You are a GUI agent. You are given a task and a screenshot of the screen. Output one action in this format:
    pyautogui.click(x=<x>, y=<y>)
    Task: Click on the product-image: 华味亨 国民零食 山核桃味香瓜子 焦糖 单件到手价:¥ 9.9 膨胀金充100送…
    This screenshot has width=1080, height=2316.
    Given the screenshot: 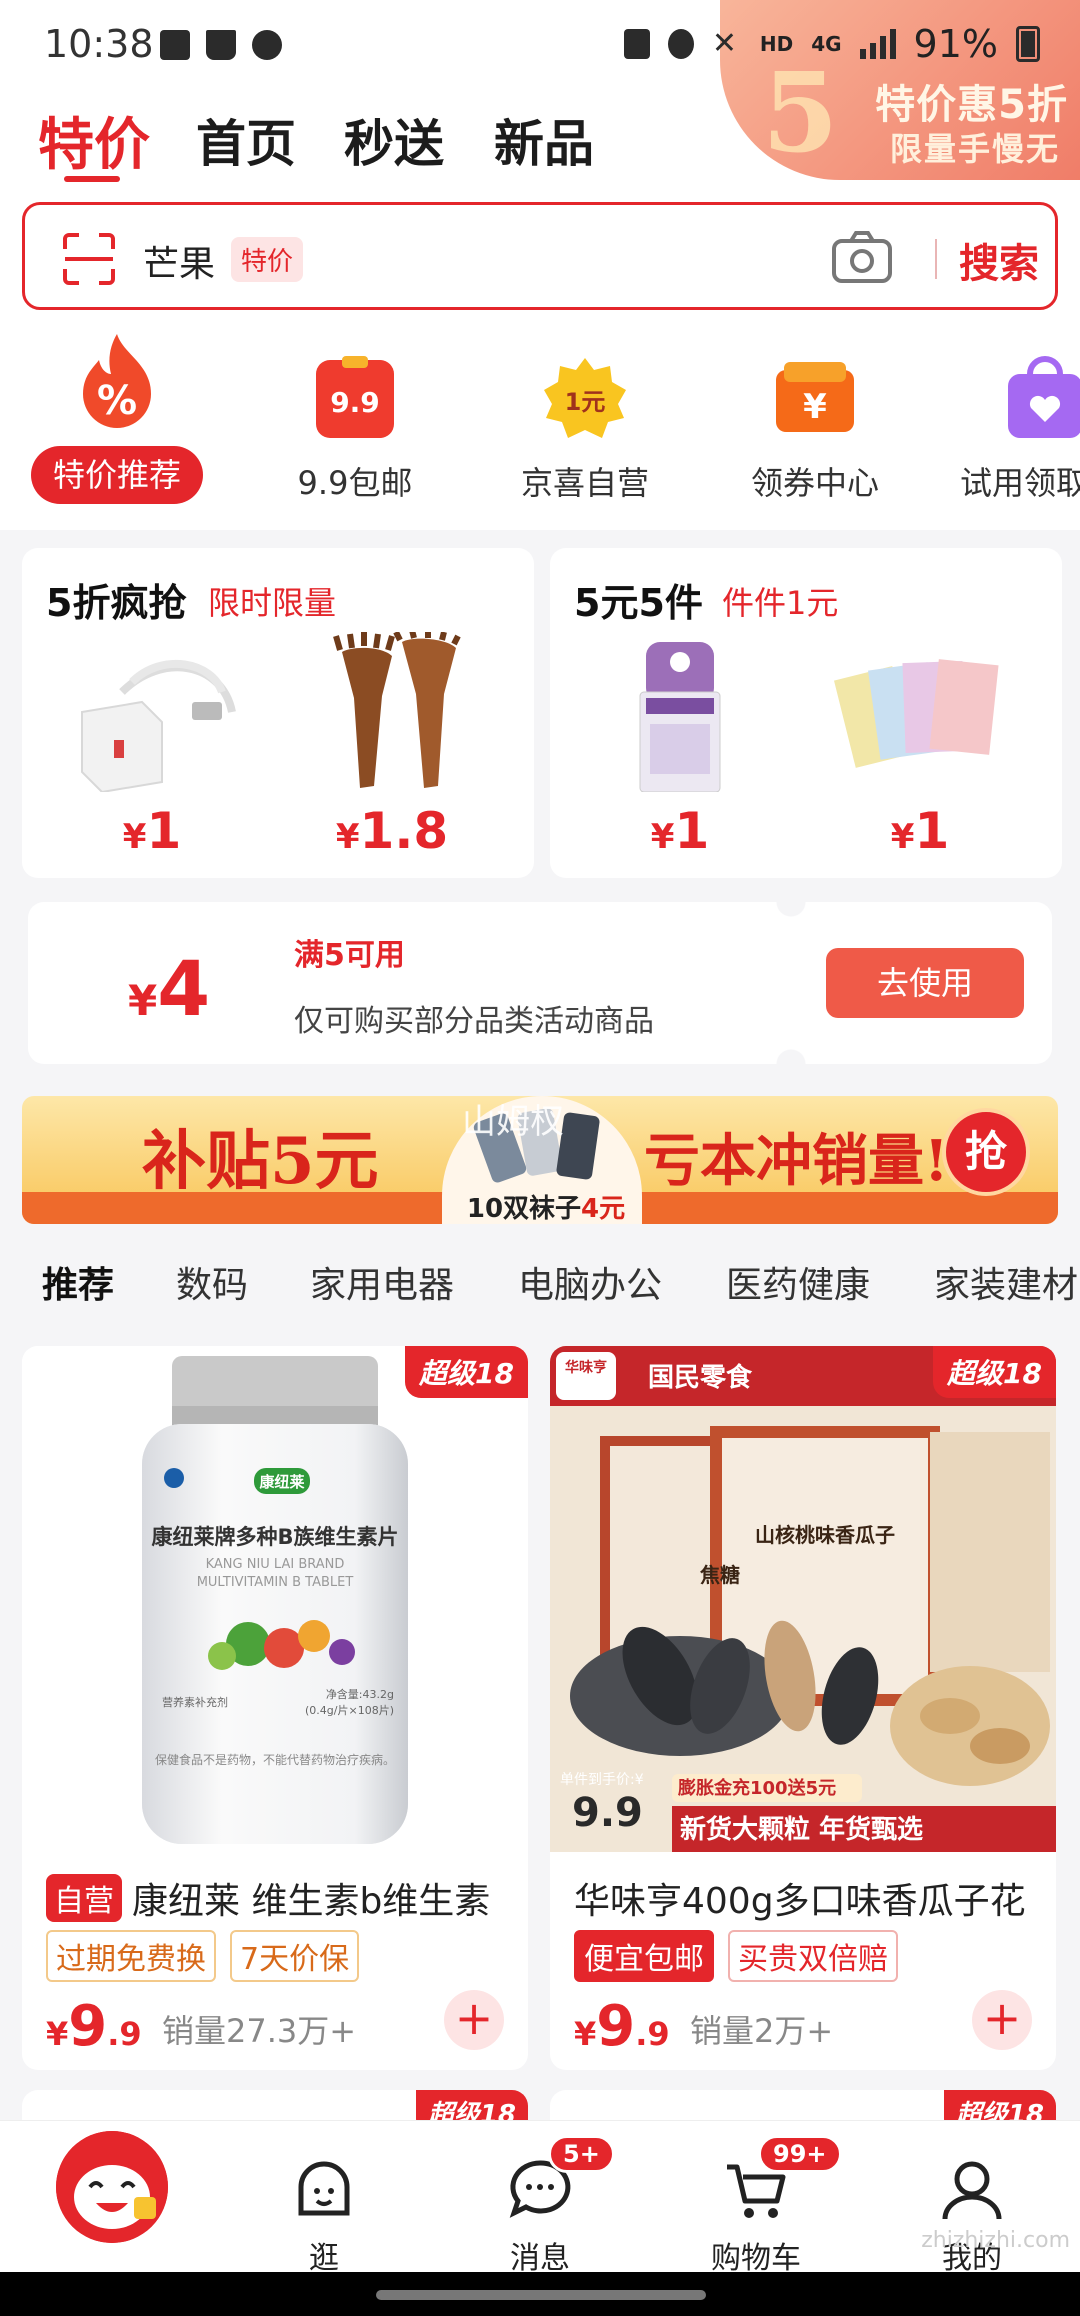 What is the action you would take?
    pyautogui.click(x=803, y=1599)
    